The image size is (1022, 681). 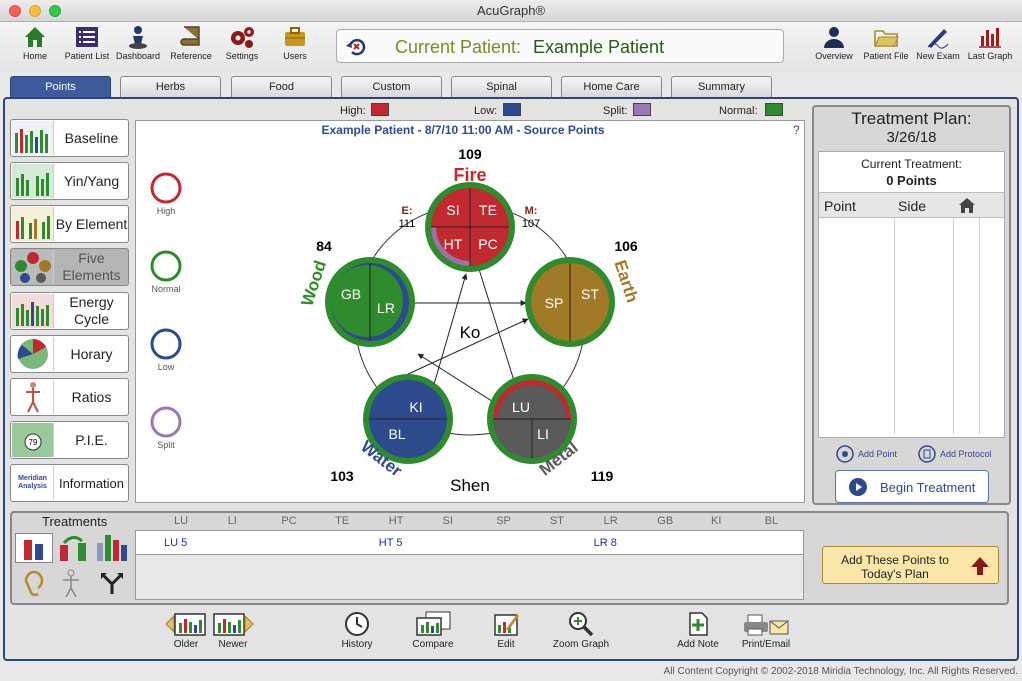 I want to click on settings-button: Settings, so click(x=242, y=42).